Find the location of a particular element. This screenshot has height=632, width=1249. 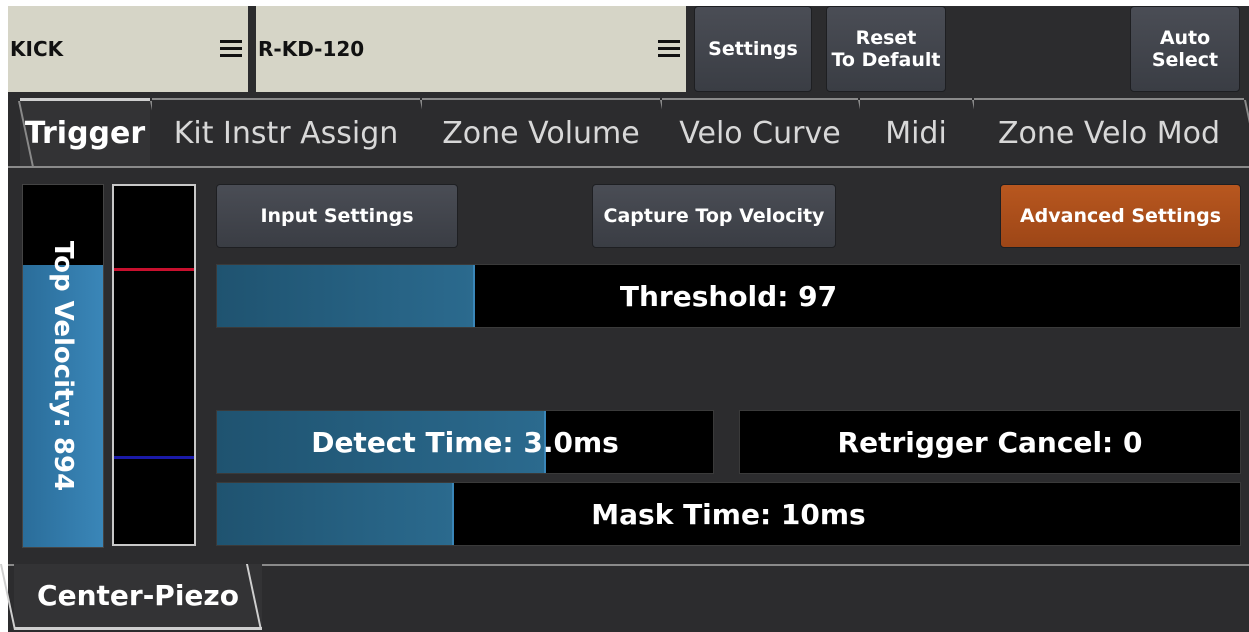

peak-marker-blue is located at coordinates (154, 457).